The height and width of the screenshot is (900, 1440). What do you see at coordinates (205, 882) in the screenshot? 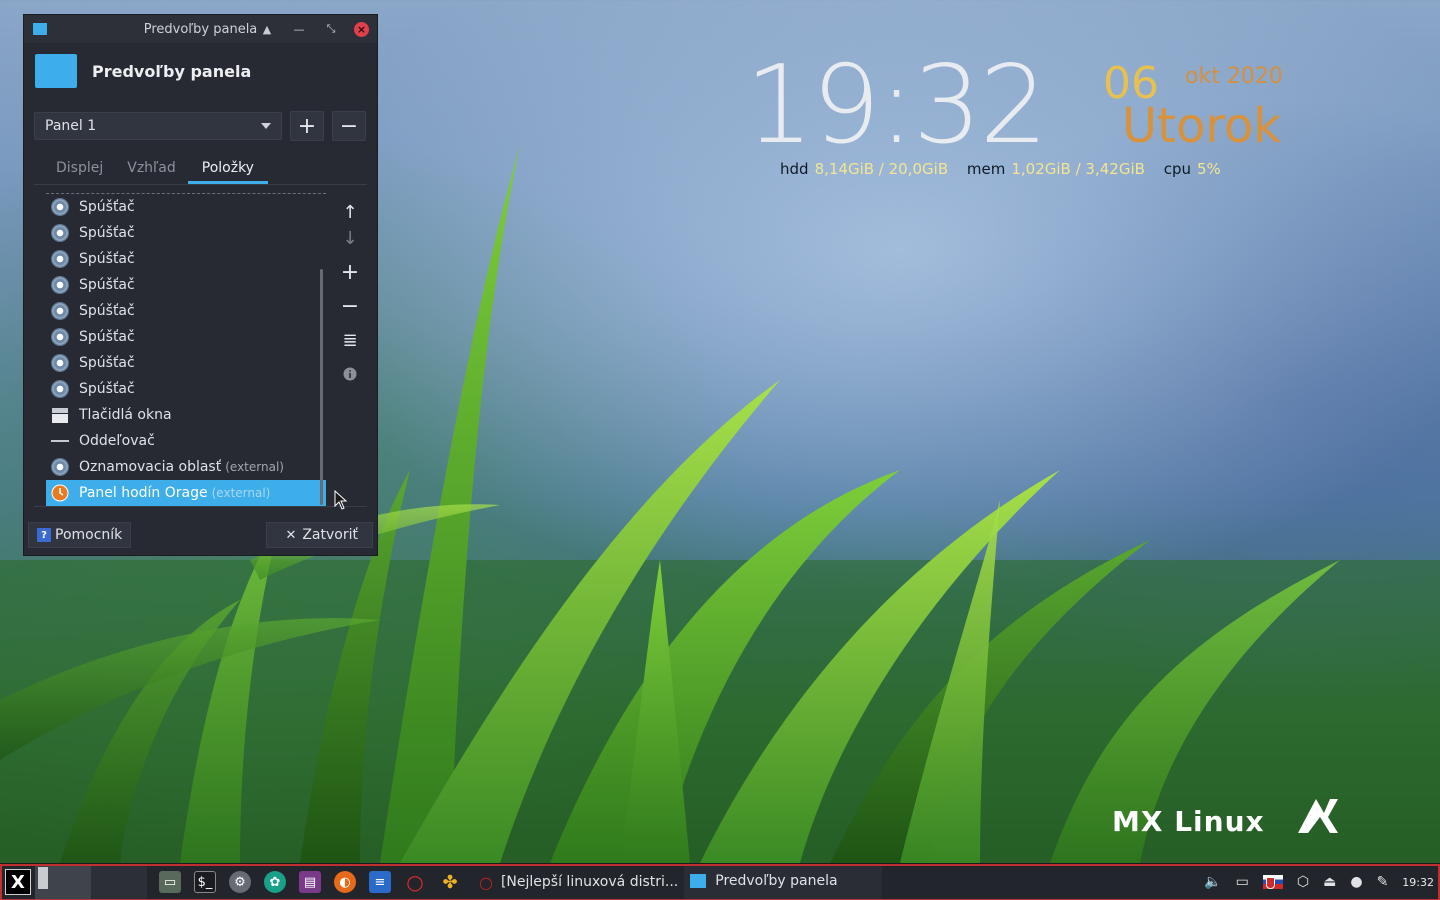
I see `terminal-icon: $_` at bounding box center [205, 882].